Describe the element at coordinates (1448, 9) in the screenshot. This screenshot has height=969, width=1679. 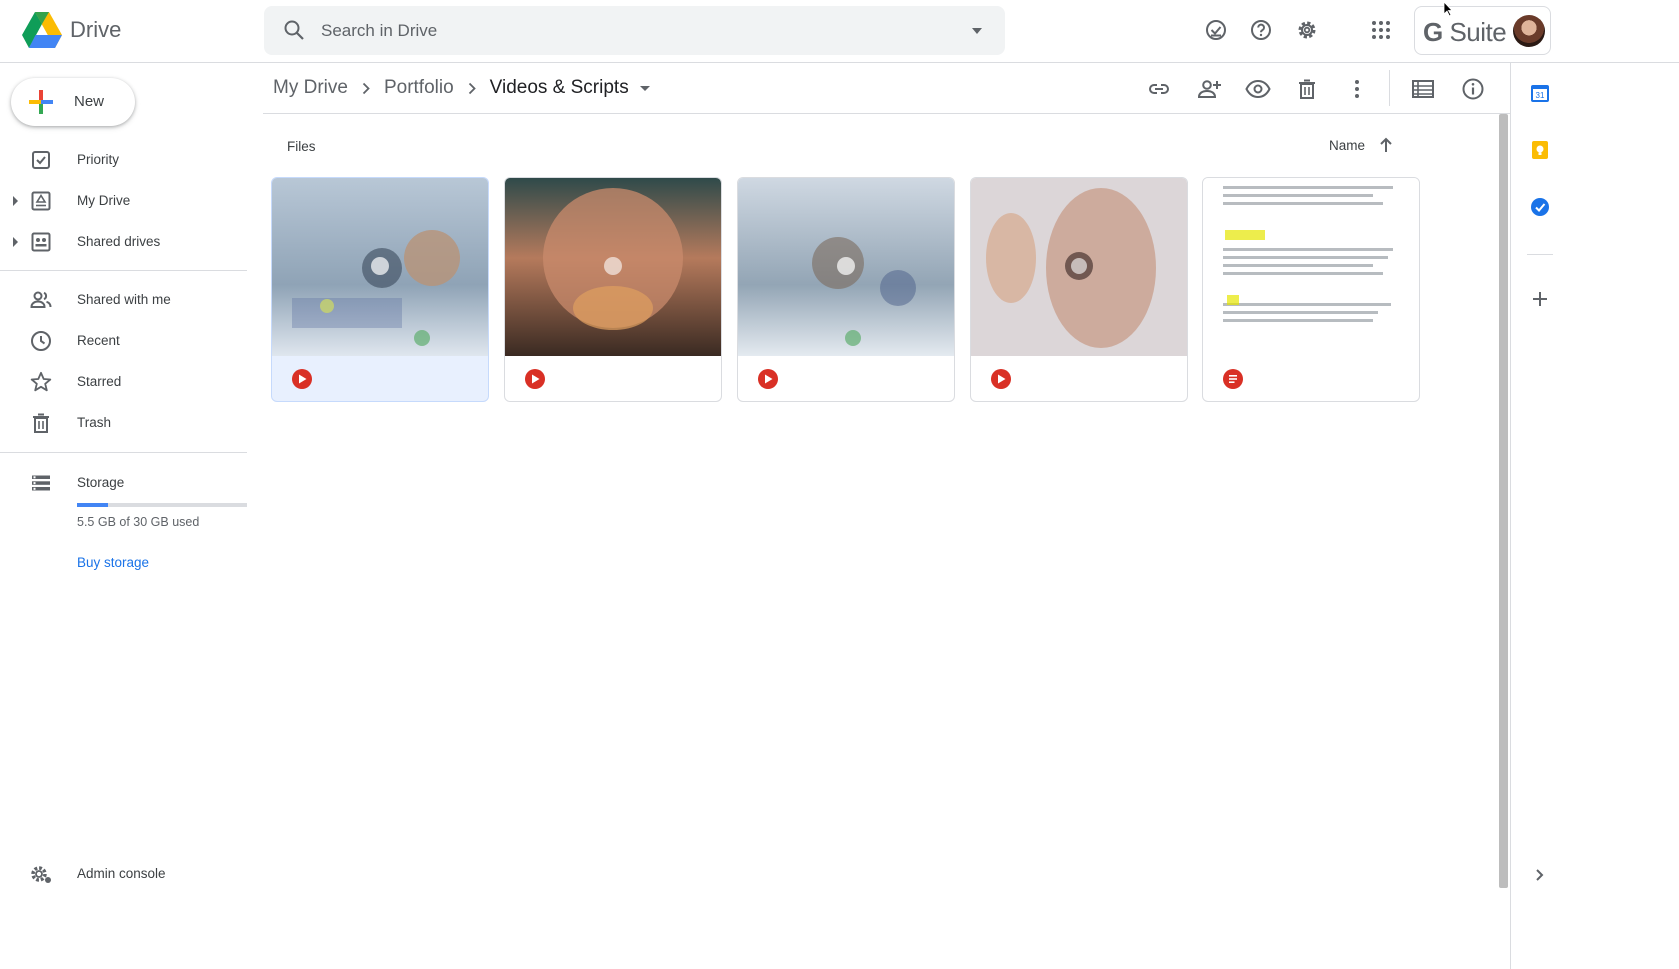
I see `mouse-cursor-icon` at that location.